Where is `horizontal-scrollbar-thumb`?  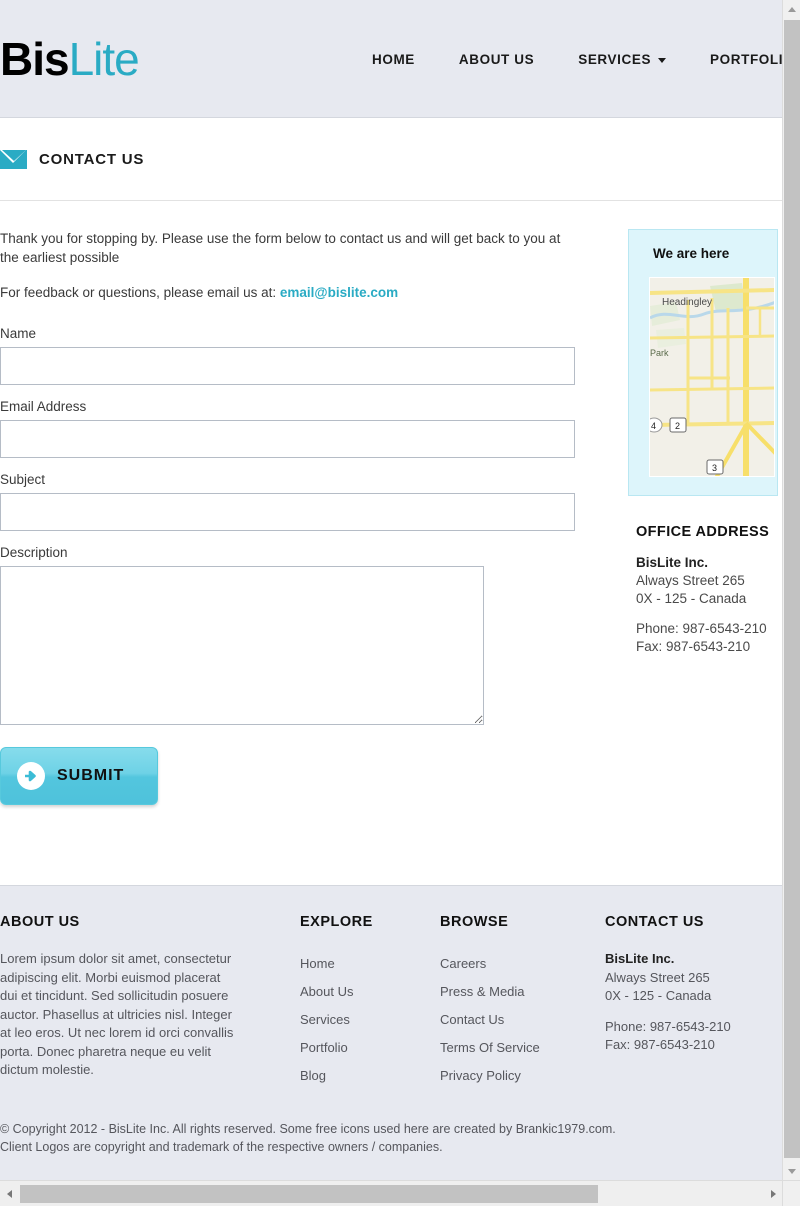 horizontal-scrollbar-thumb is located at coordinates (309, 1194).